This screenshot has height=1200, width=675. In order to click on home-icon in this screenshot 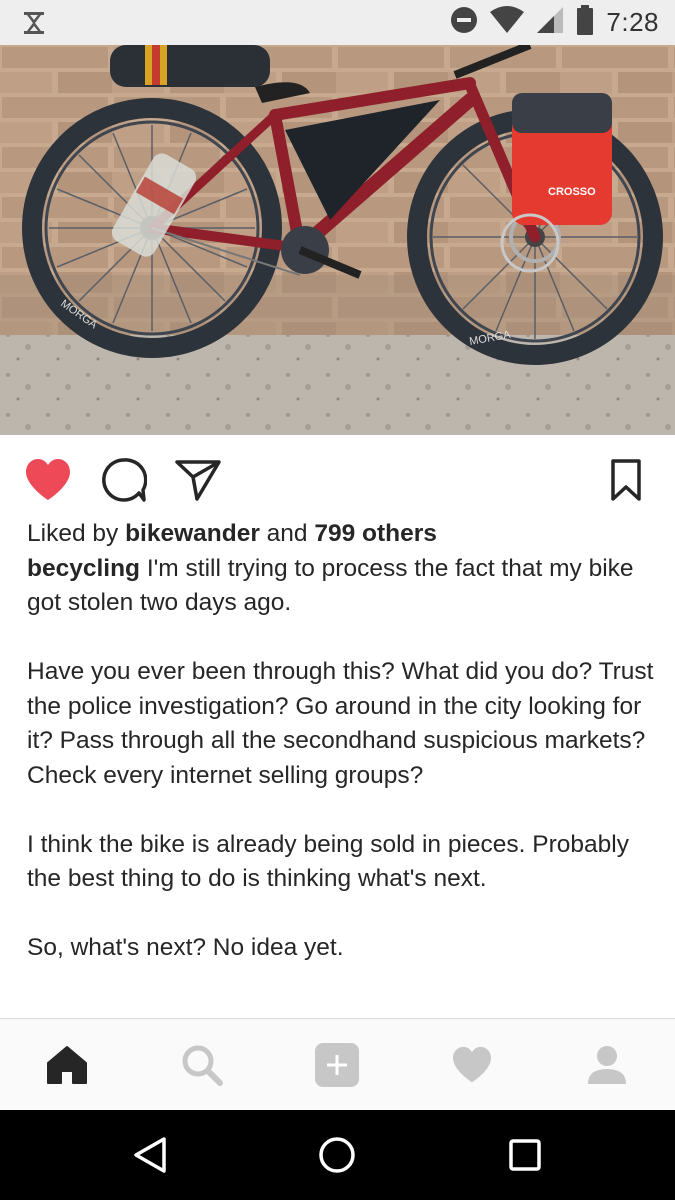, I will do `click(67, 1065)`.